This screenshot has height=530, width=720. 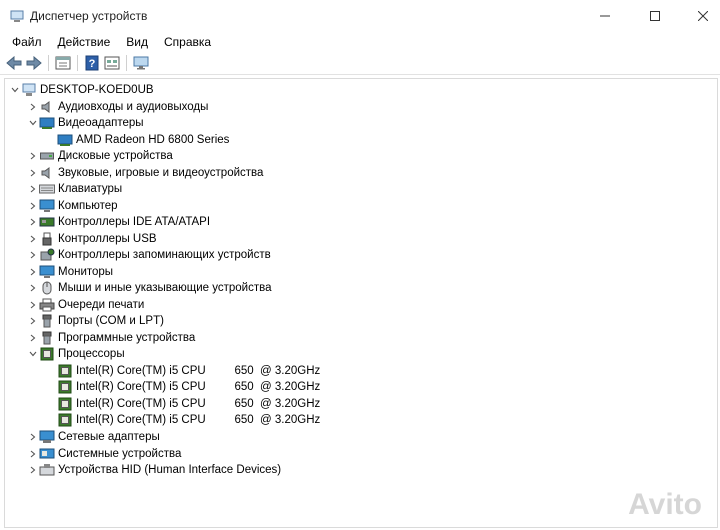 I want to click on tree-item-disk-drives: Дисковые устройства, so click(x=100, y=156).